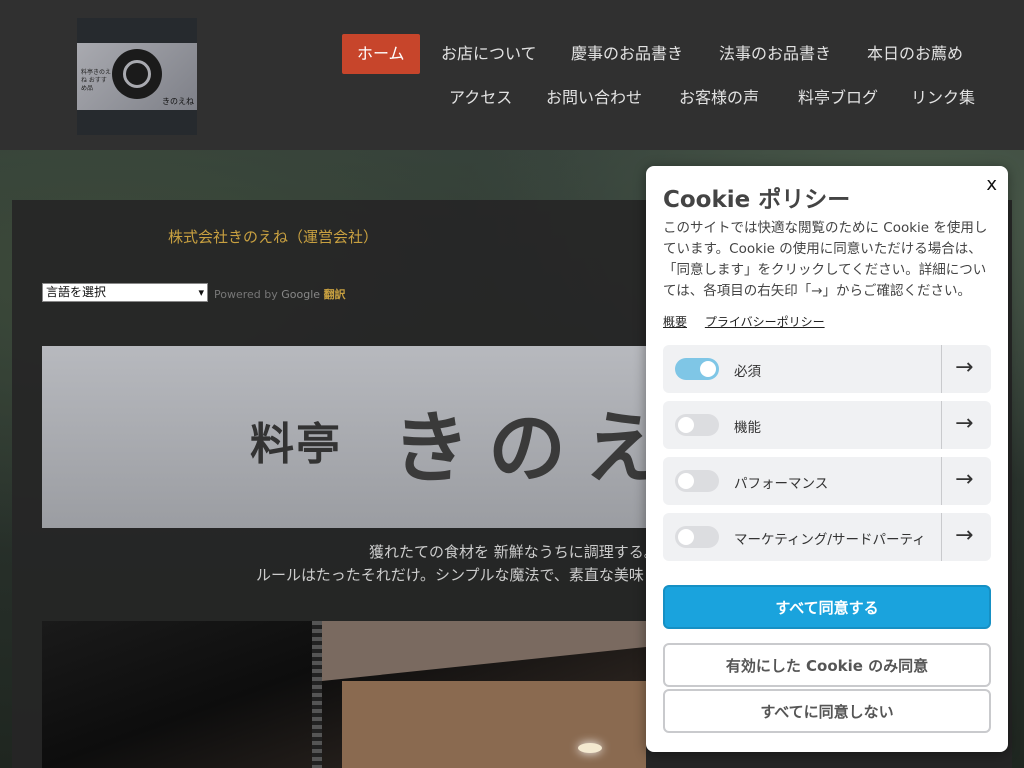 This screenshot has height=768, width=1024. I want to click on restaurant-entrance-photo, so click(344, 694).